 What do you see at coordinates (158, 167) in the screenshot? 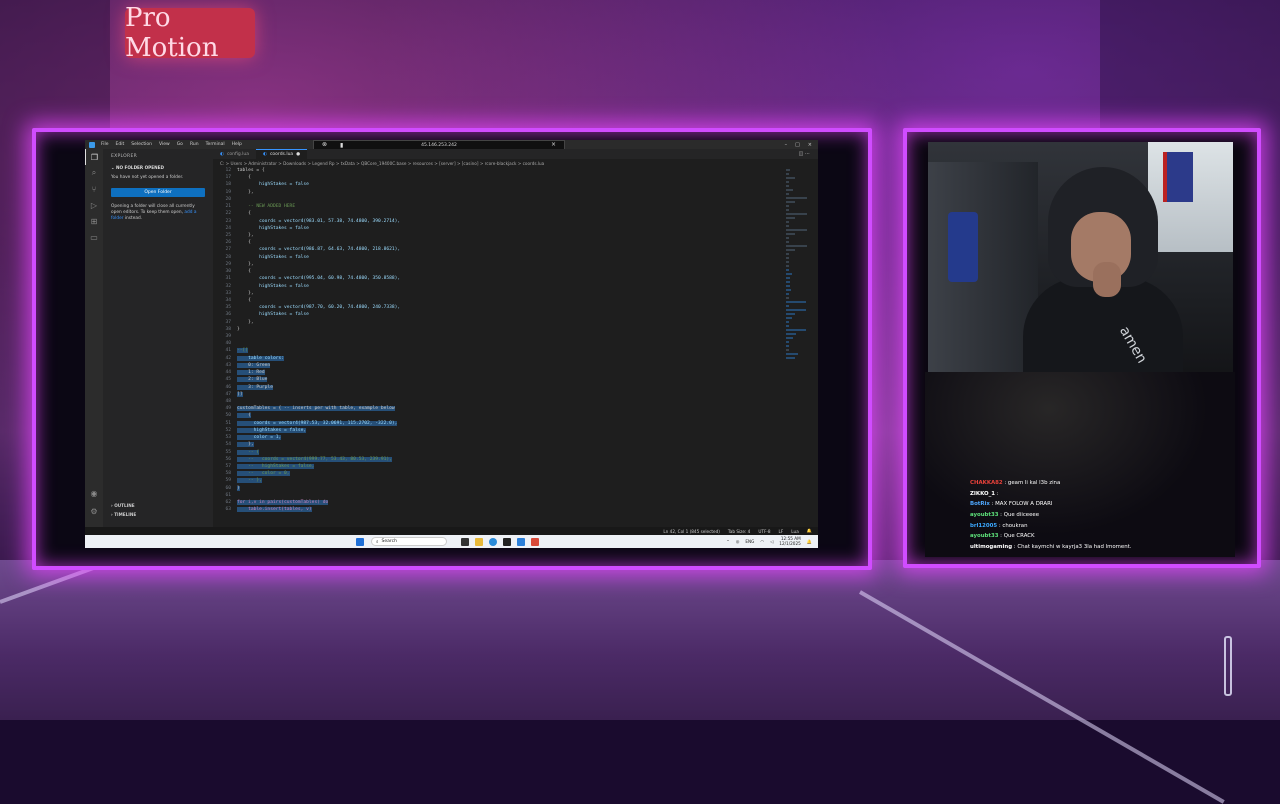
I see `no-folder-header: ⌄ NO FOLDER OPENED` at bounding box center [158, 167].